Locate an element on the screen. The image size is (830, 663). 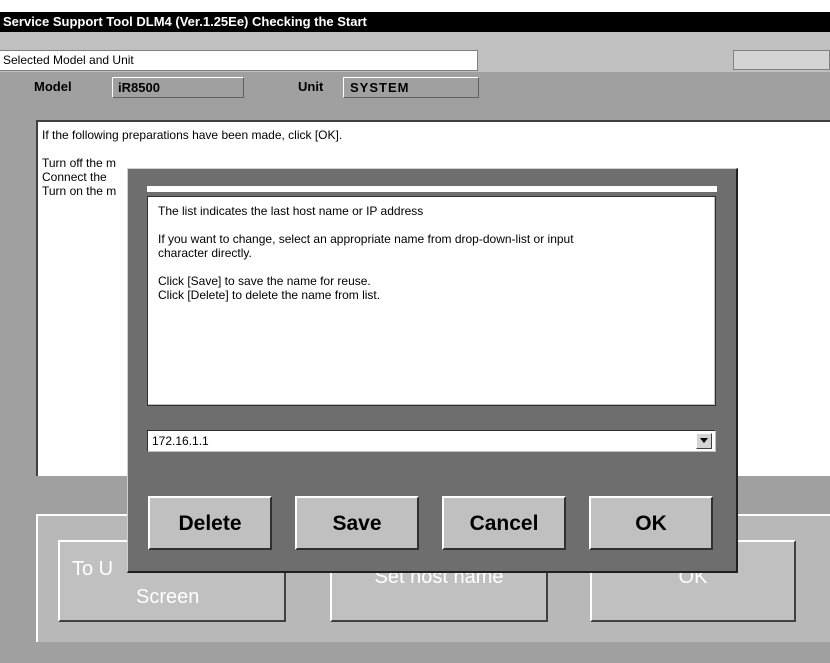
save-button: Save is located at coordinates (357, 523).